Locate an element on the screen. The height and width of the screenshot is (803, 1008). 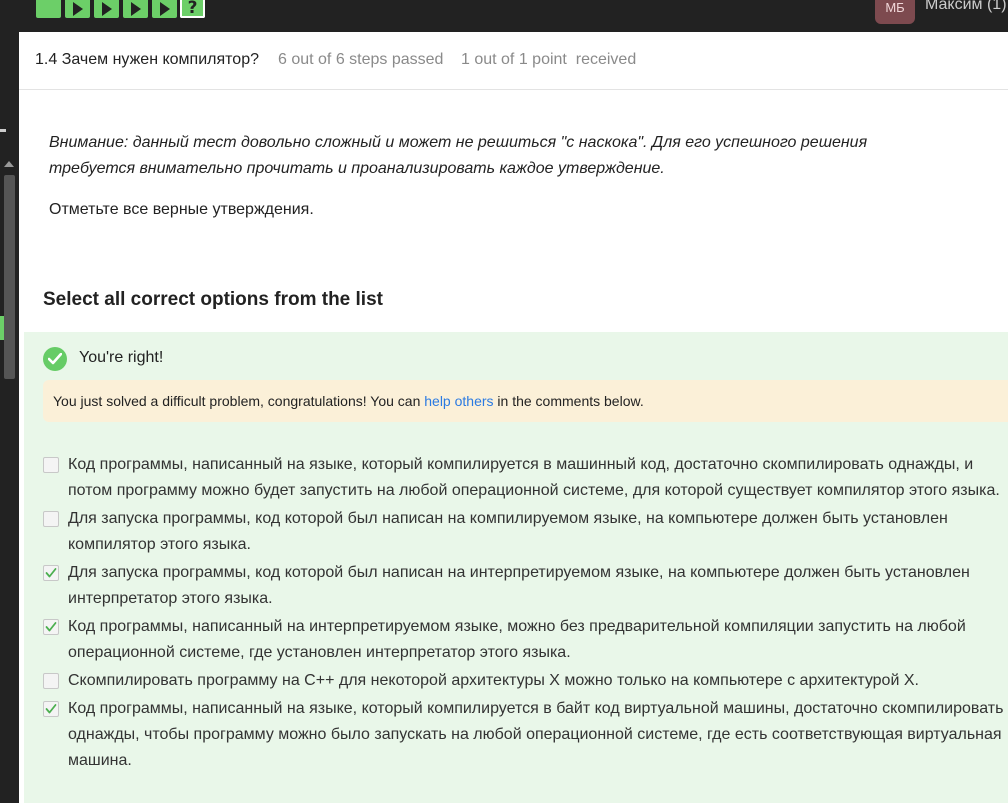
step-3-play-icon is located at coordinates (106, 9).